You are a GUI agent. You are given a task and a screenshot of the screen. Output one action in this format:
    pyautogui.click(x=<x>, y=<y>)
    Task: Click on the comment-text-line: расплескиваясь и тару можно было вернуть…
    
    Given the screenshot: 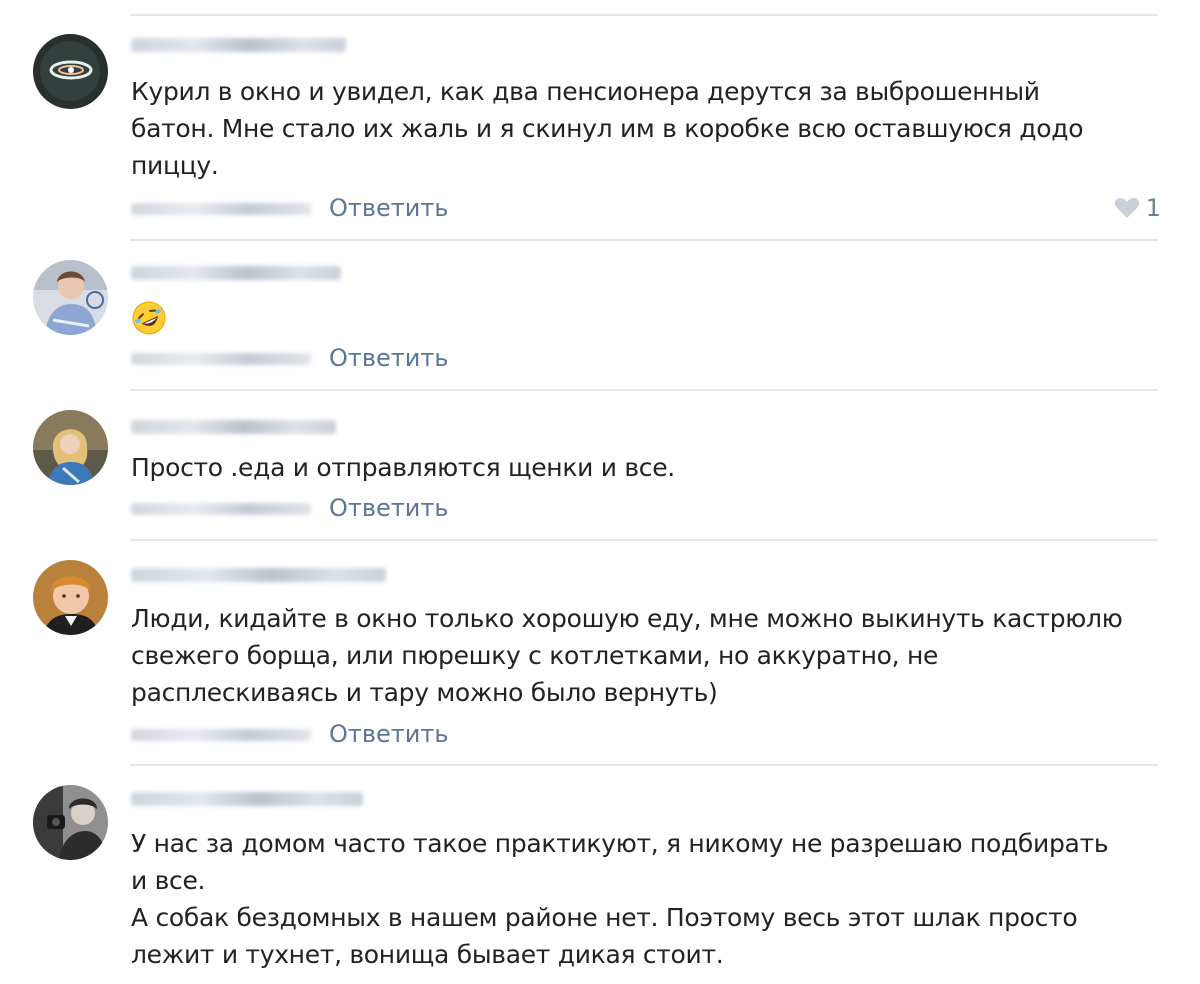 What is the action you would take?
    pyautogui.click(x=424, y=692)
    